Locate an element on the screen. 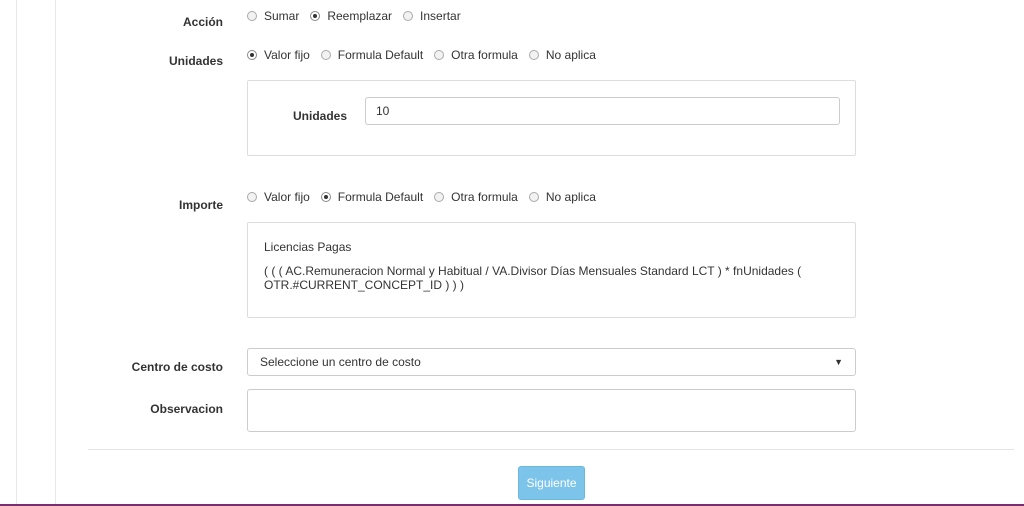 This screenshot has width=1024, height=506. importe-option-otra-formula: Otra formula is located at coordinates (476, 197).